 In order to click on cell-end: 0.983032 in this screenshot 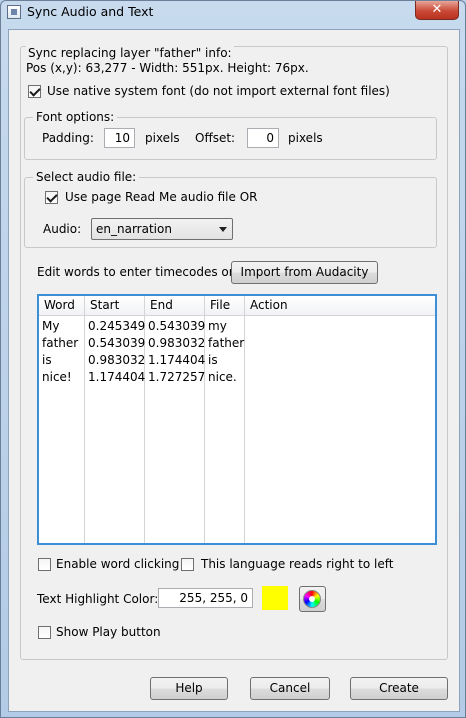, I will do `click(176, 343)`.